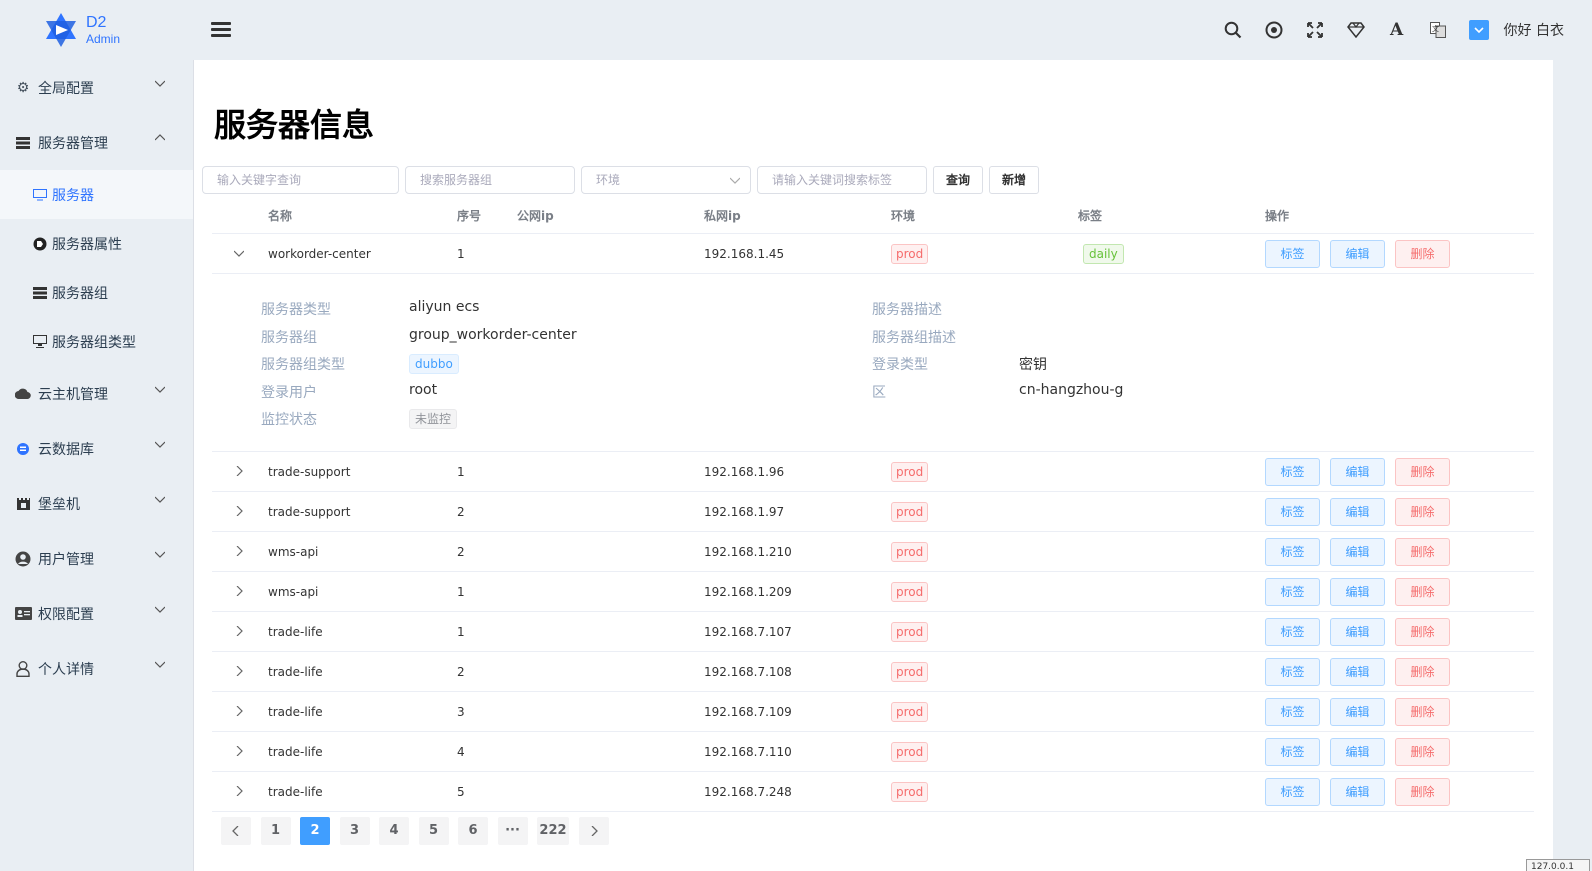  Describe the element at coordinates (473, 831) in the screenshot. I see `page-button: 6` at that location.